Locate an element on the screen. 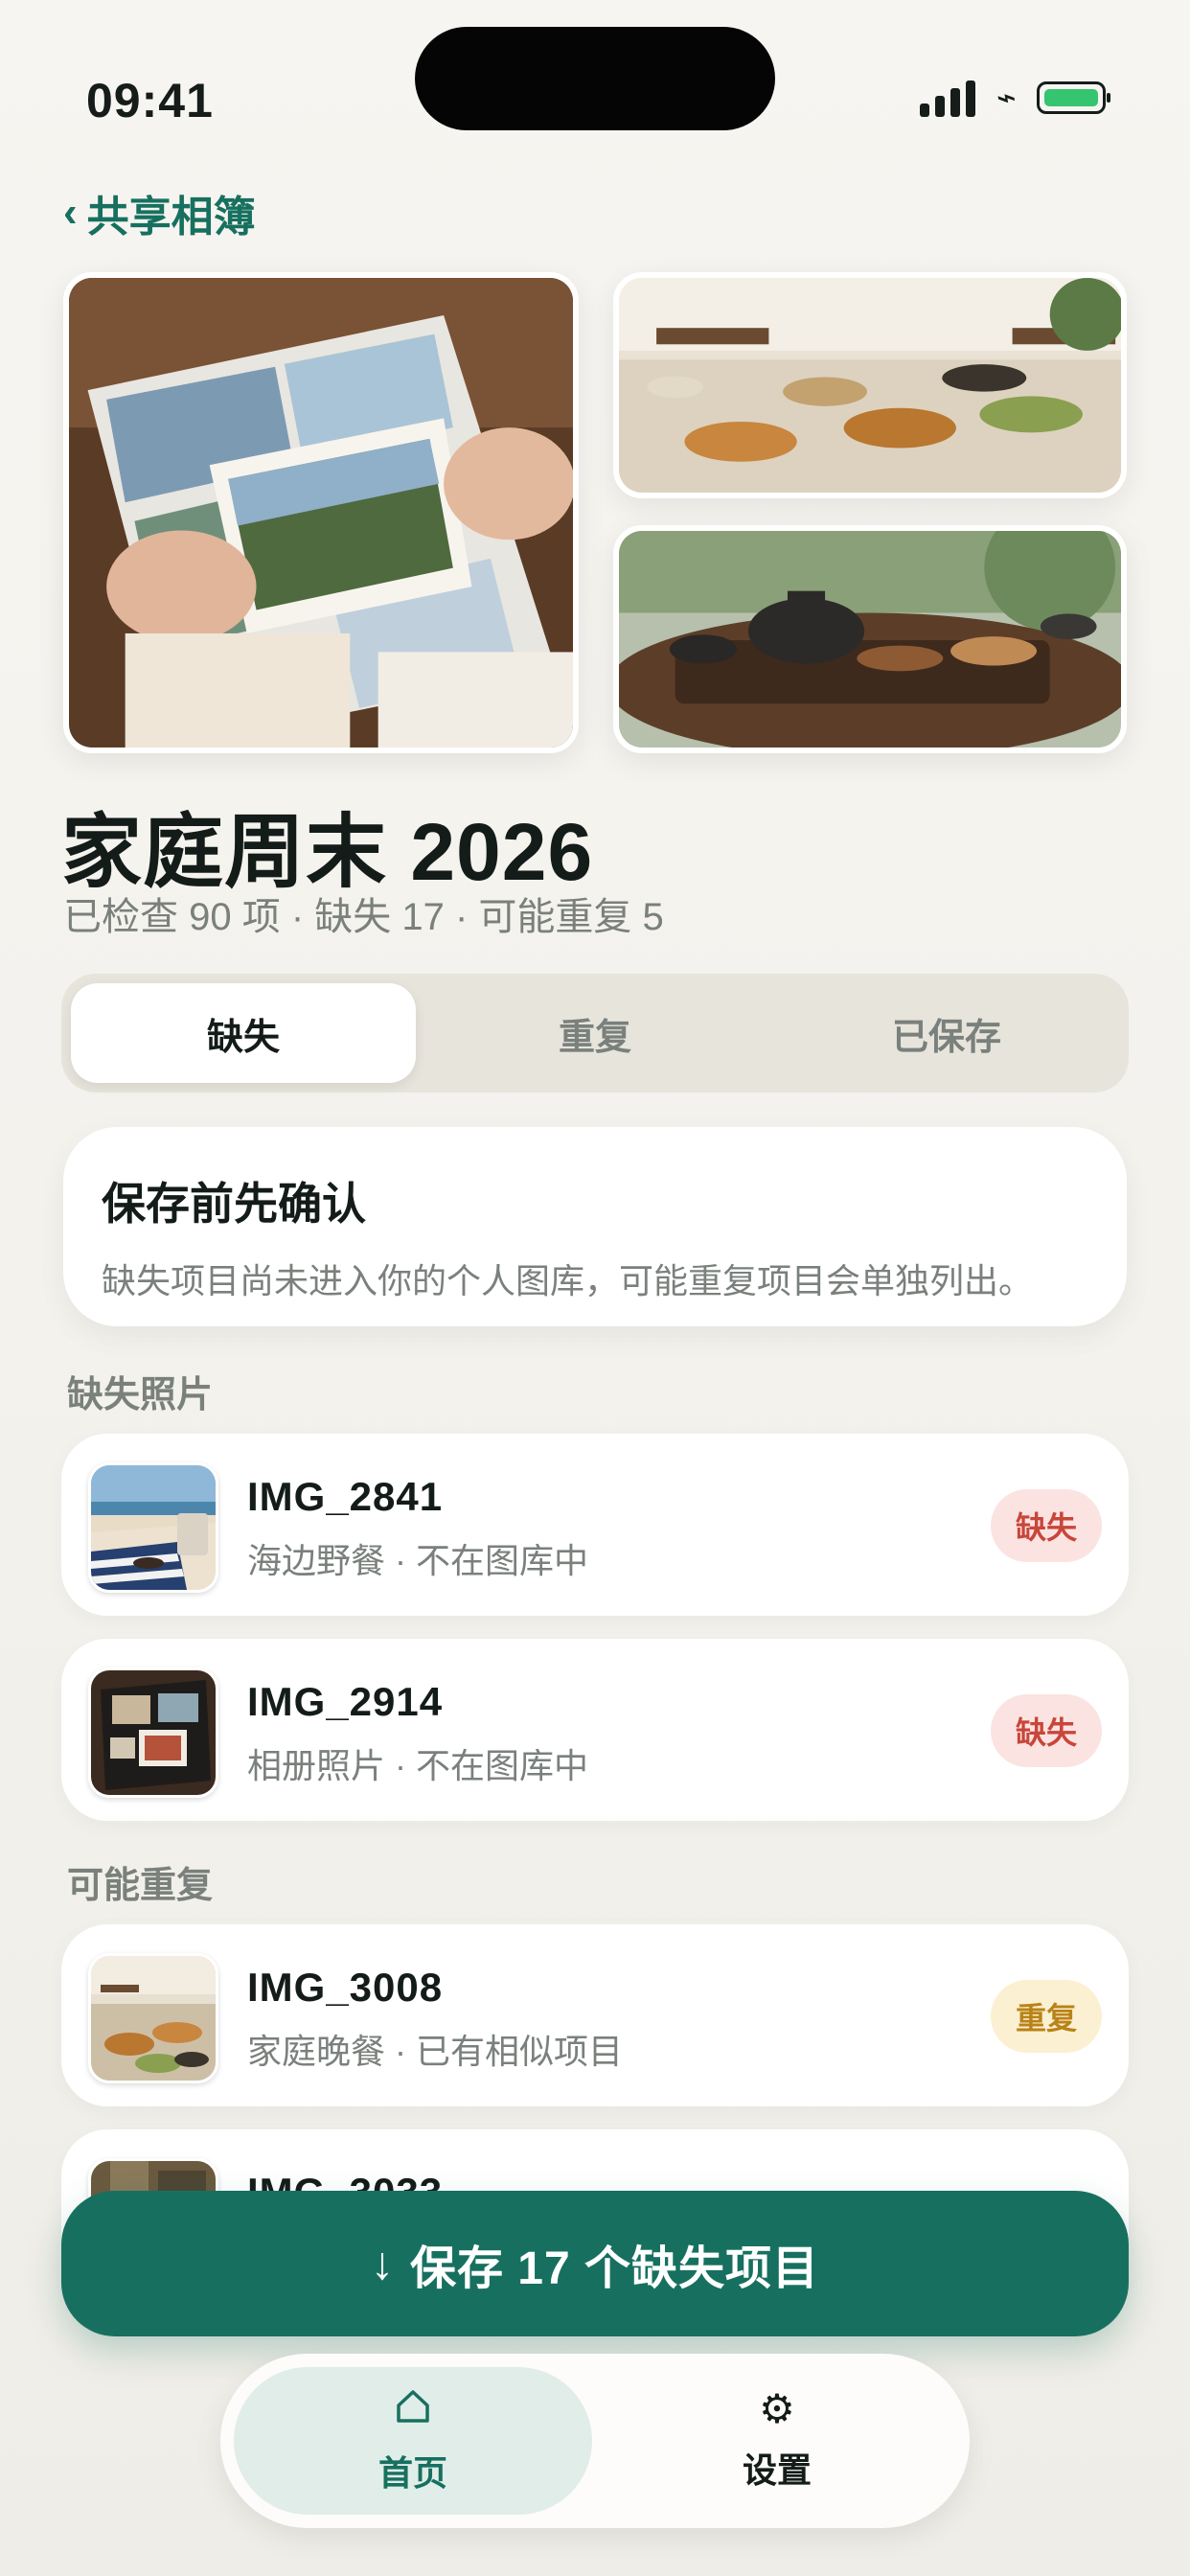 This screenshot has width=1190, height=2576. back-button: ‹ 共享相簿 is located at coordinates (159, 212).